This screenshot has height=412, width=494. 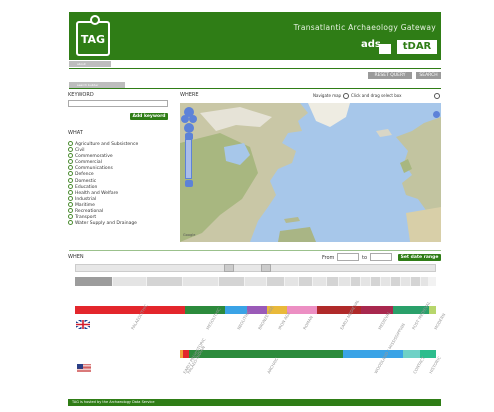 I want to click on map-zoom-slider, so click(x=188, y=159).